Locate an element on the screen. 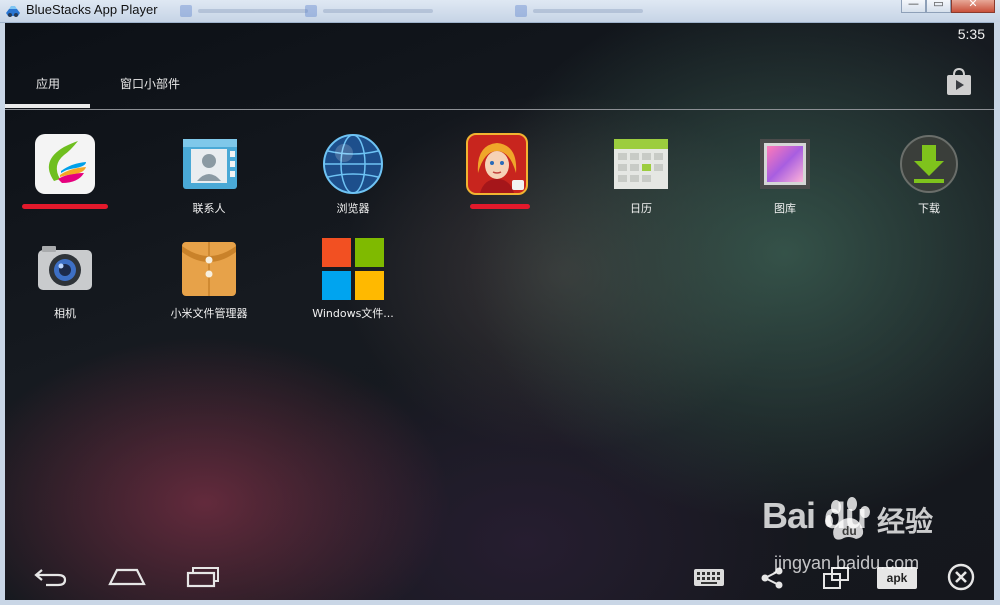 The image size is (1000, 605). windows-logo-icon is located at coordinates (353, 269).